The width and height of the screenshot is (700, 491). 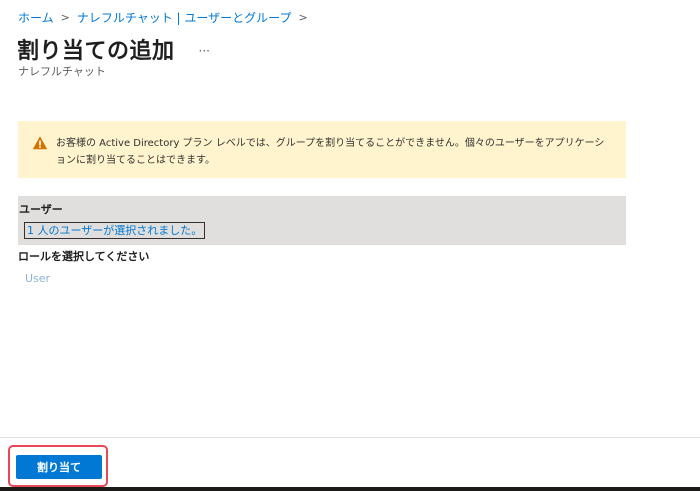 I want to click on users-section: ユーザー 1 人のユーザーが選択されました。, so click(x=322, y=220).